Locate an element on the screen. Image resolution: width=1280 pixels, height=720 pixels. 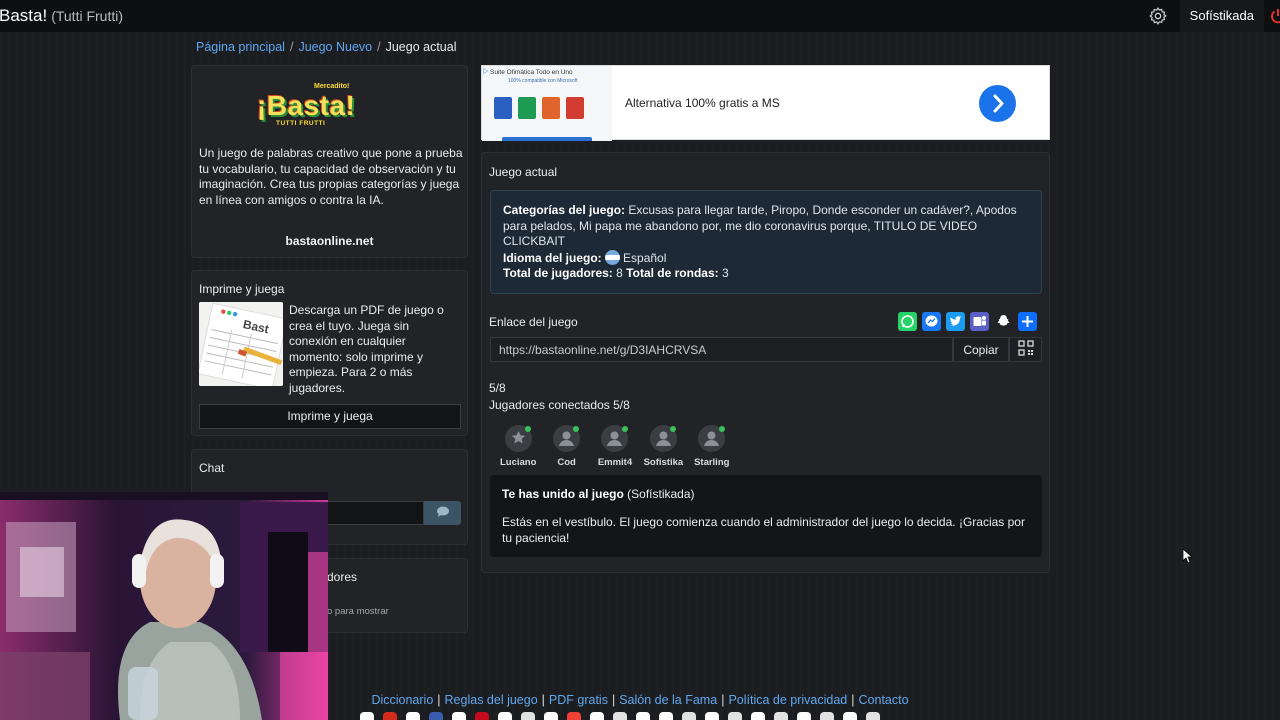
players-card-title: dores is located at coordinates (342, 577).